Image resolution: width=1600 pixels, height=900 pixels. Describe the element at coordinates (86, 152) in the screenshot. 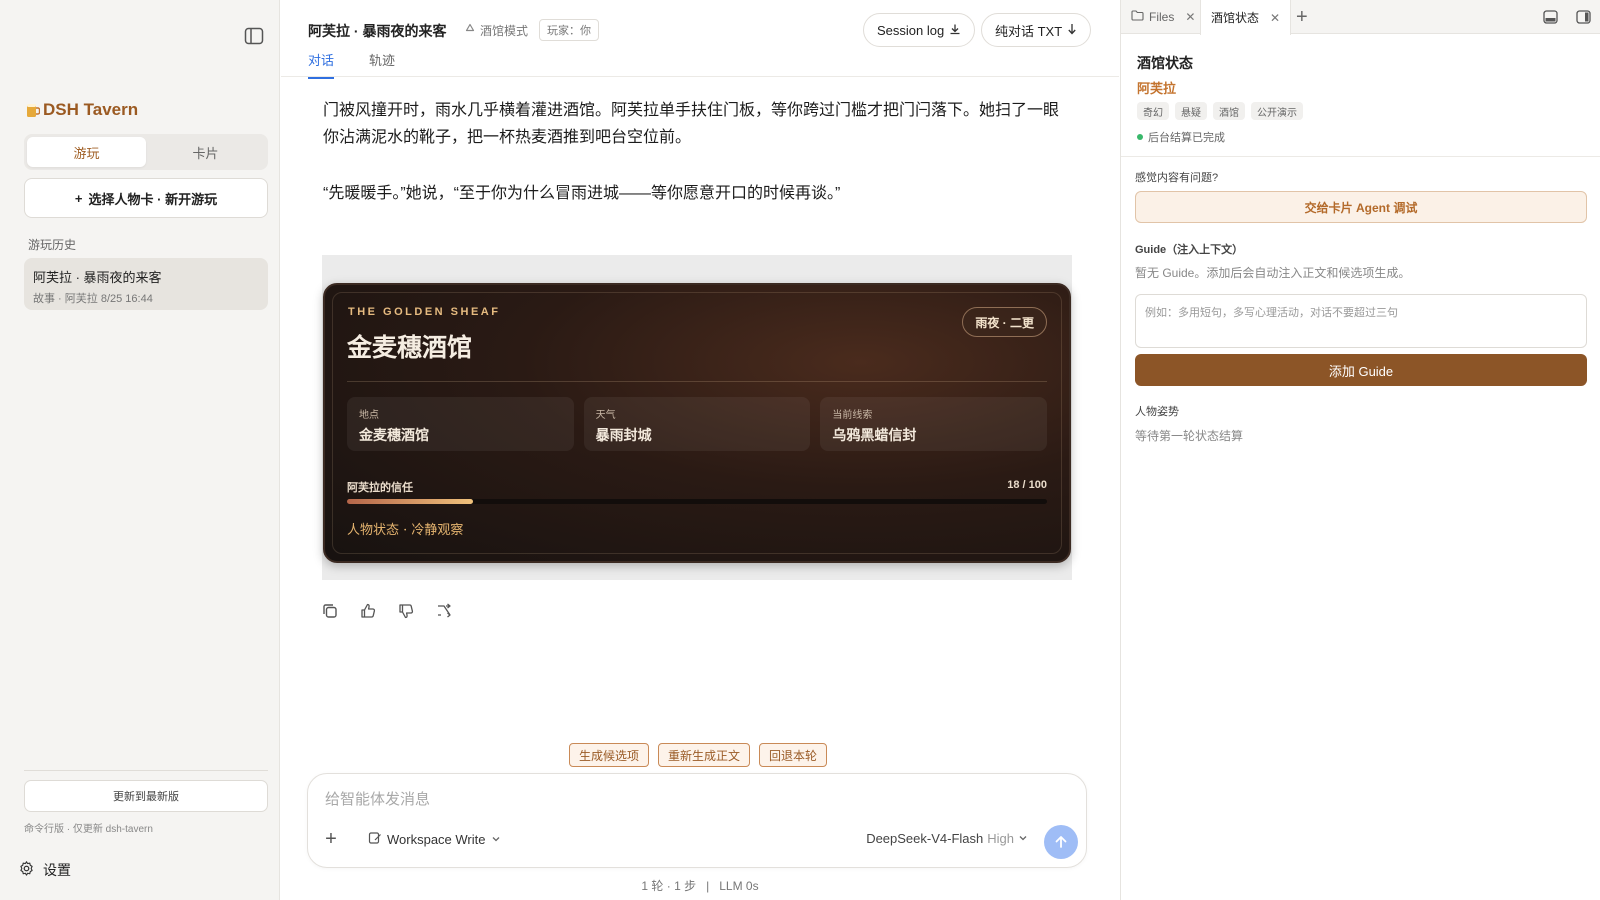

I see `tab-play: 游玩` at that location.